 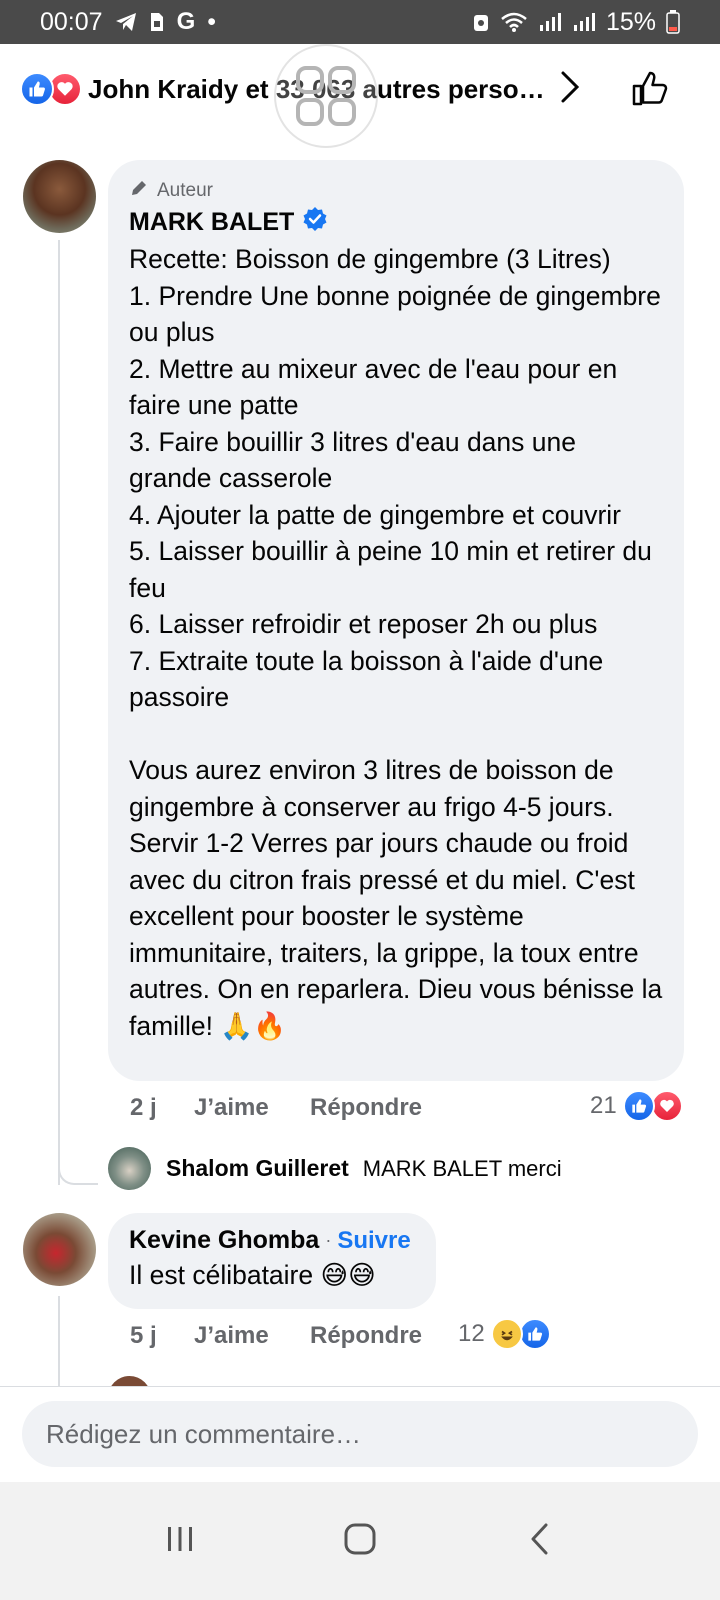 I want to click on comment-author: MARK BALET, so click(x=396, y=222).